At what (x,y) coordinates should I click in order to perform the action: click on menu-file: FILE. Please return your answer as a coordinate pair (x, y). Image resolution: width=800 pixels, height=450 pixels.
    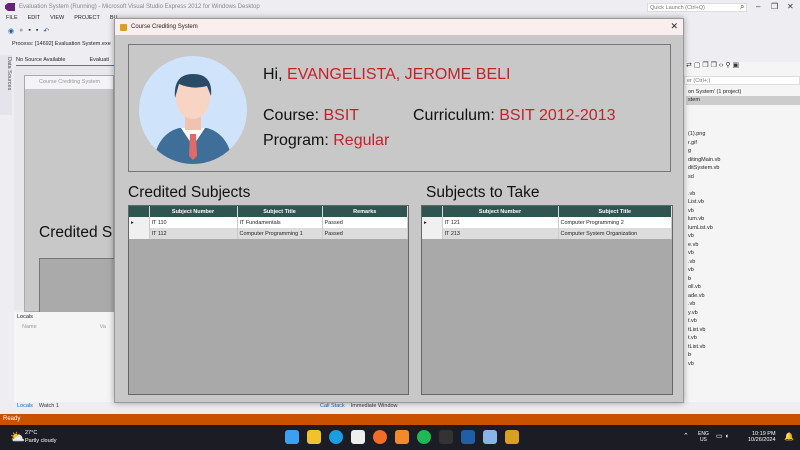
    Looking at the image, I should click on (12, 19).